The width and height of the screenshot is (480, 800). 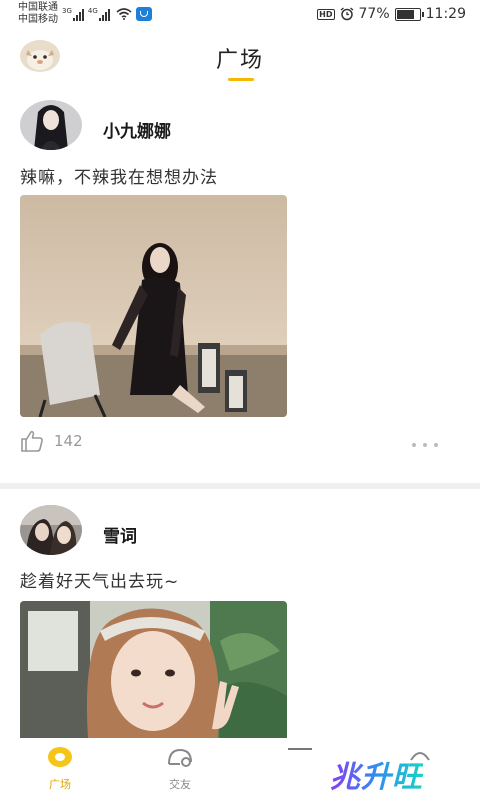 I want to click on post-username: 雪词, so click(x=120, y=534).